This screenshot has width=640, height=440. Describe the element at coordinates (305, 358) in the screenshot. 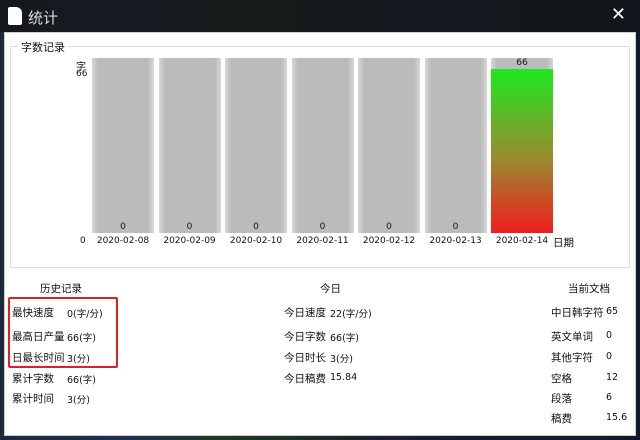

I see `stat-label: 今日时长` at that location.